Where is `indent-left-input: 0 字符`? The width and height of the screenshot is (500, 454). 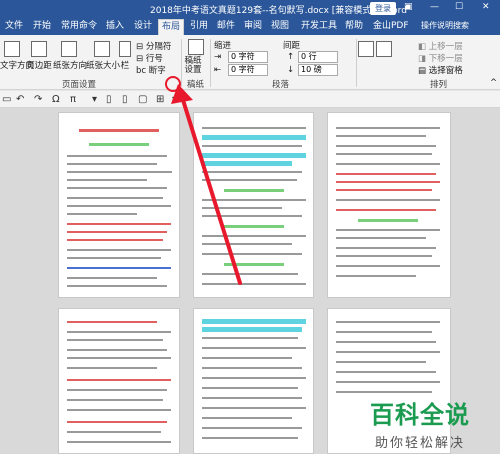 indent-left-input: 0 字符 is located at coordinates (248, 57).